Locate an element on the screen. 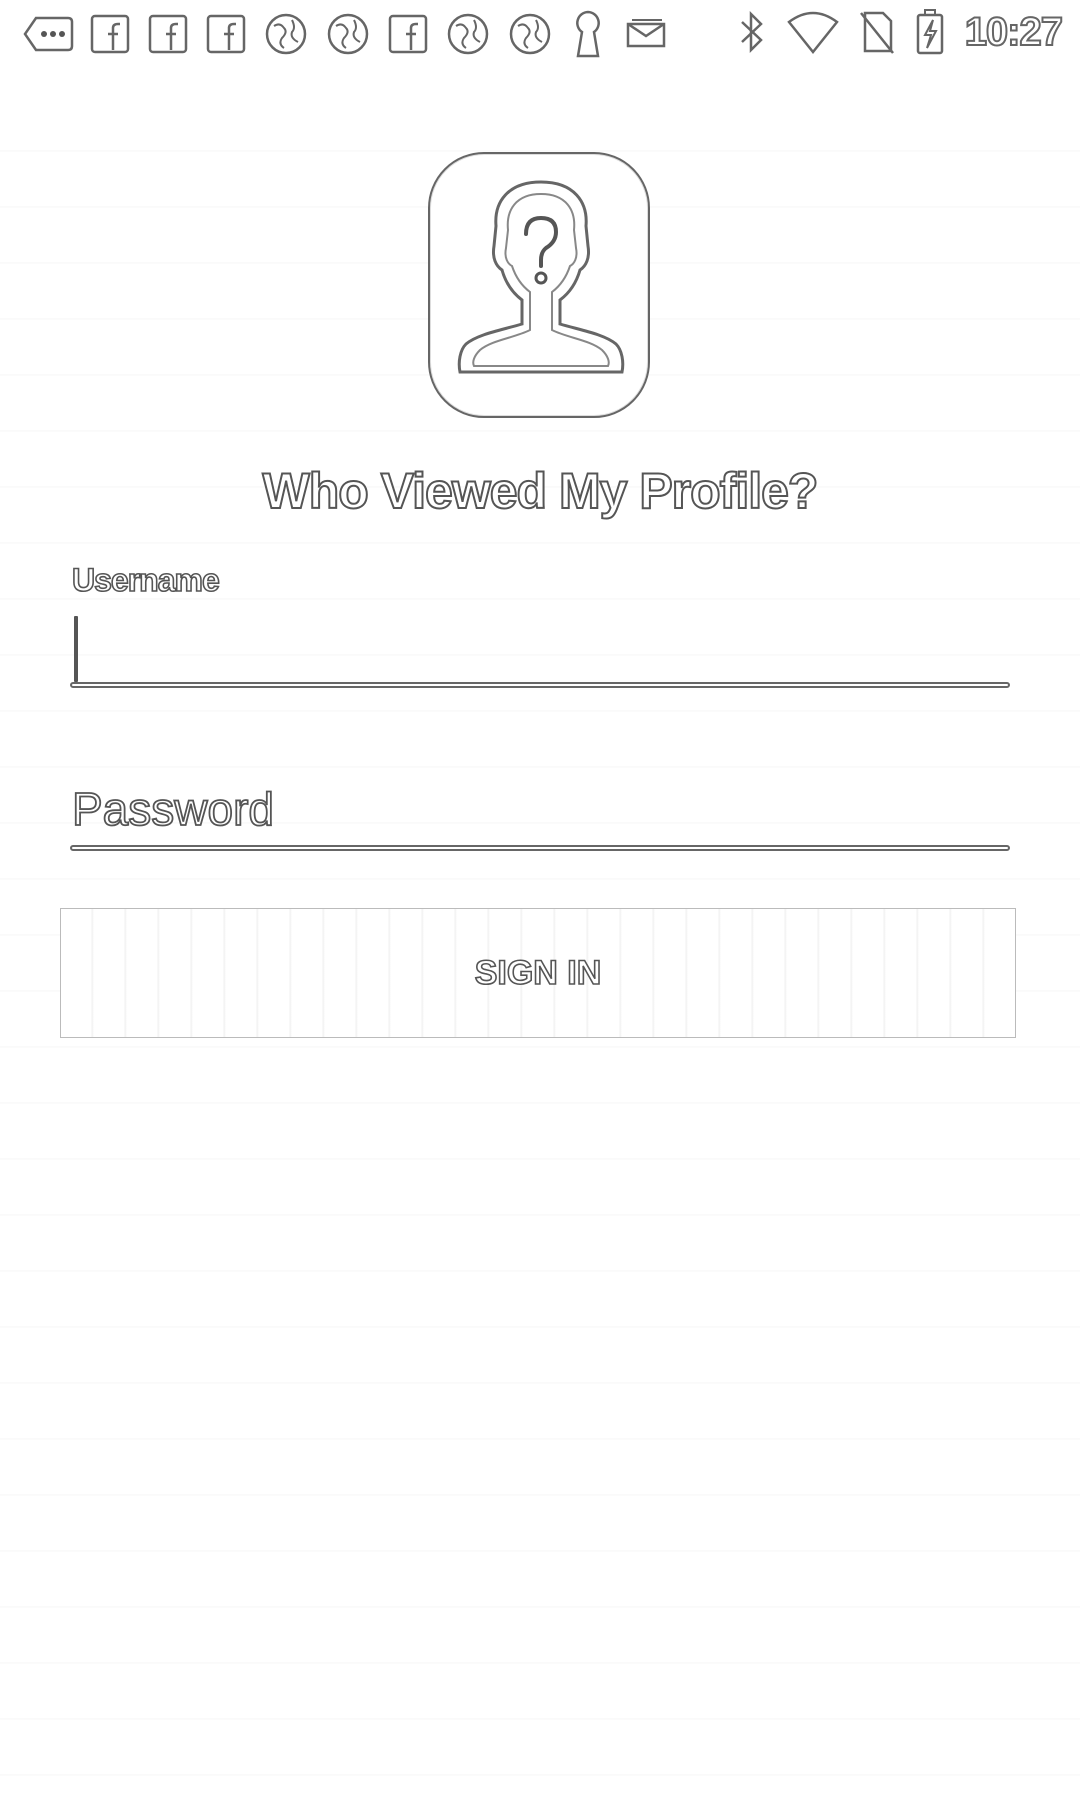 This screenshot has height=1794, width=1080. mail-icon is located at coordinates (646, 33).